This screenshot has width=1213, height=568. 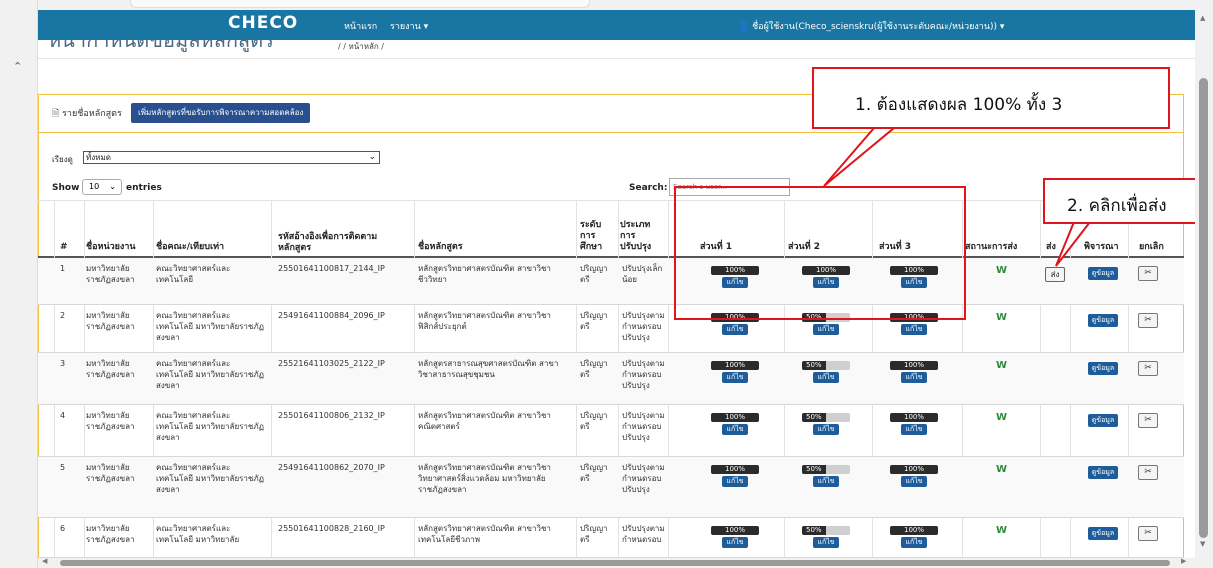 What do you see at coordinates (1051, 247) in the screenshot?
I see `col-header-send: ส่ง` at bounding box center [1051, 247].